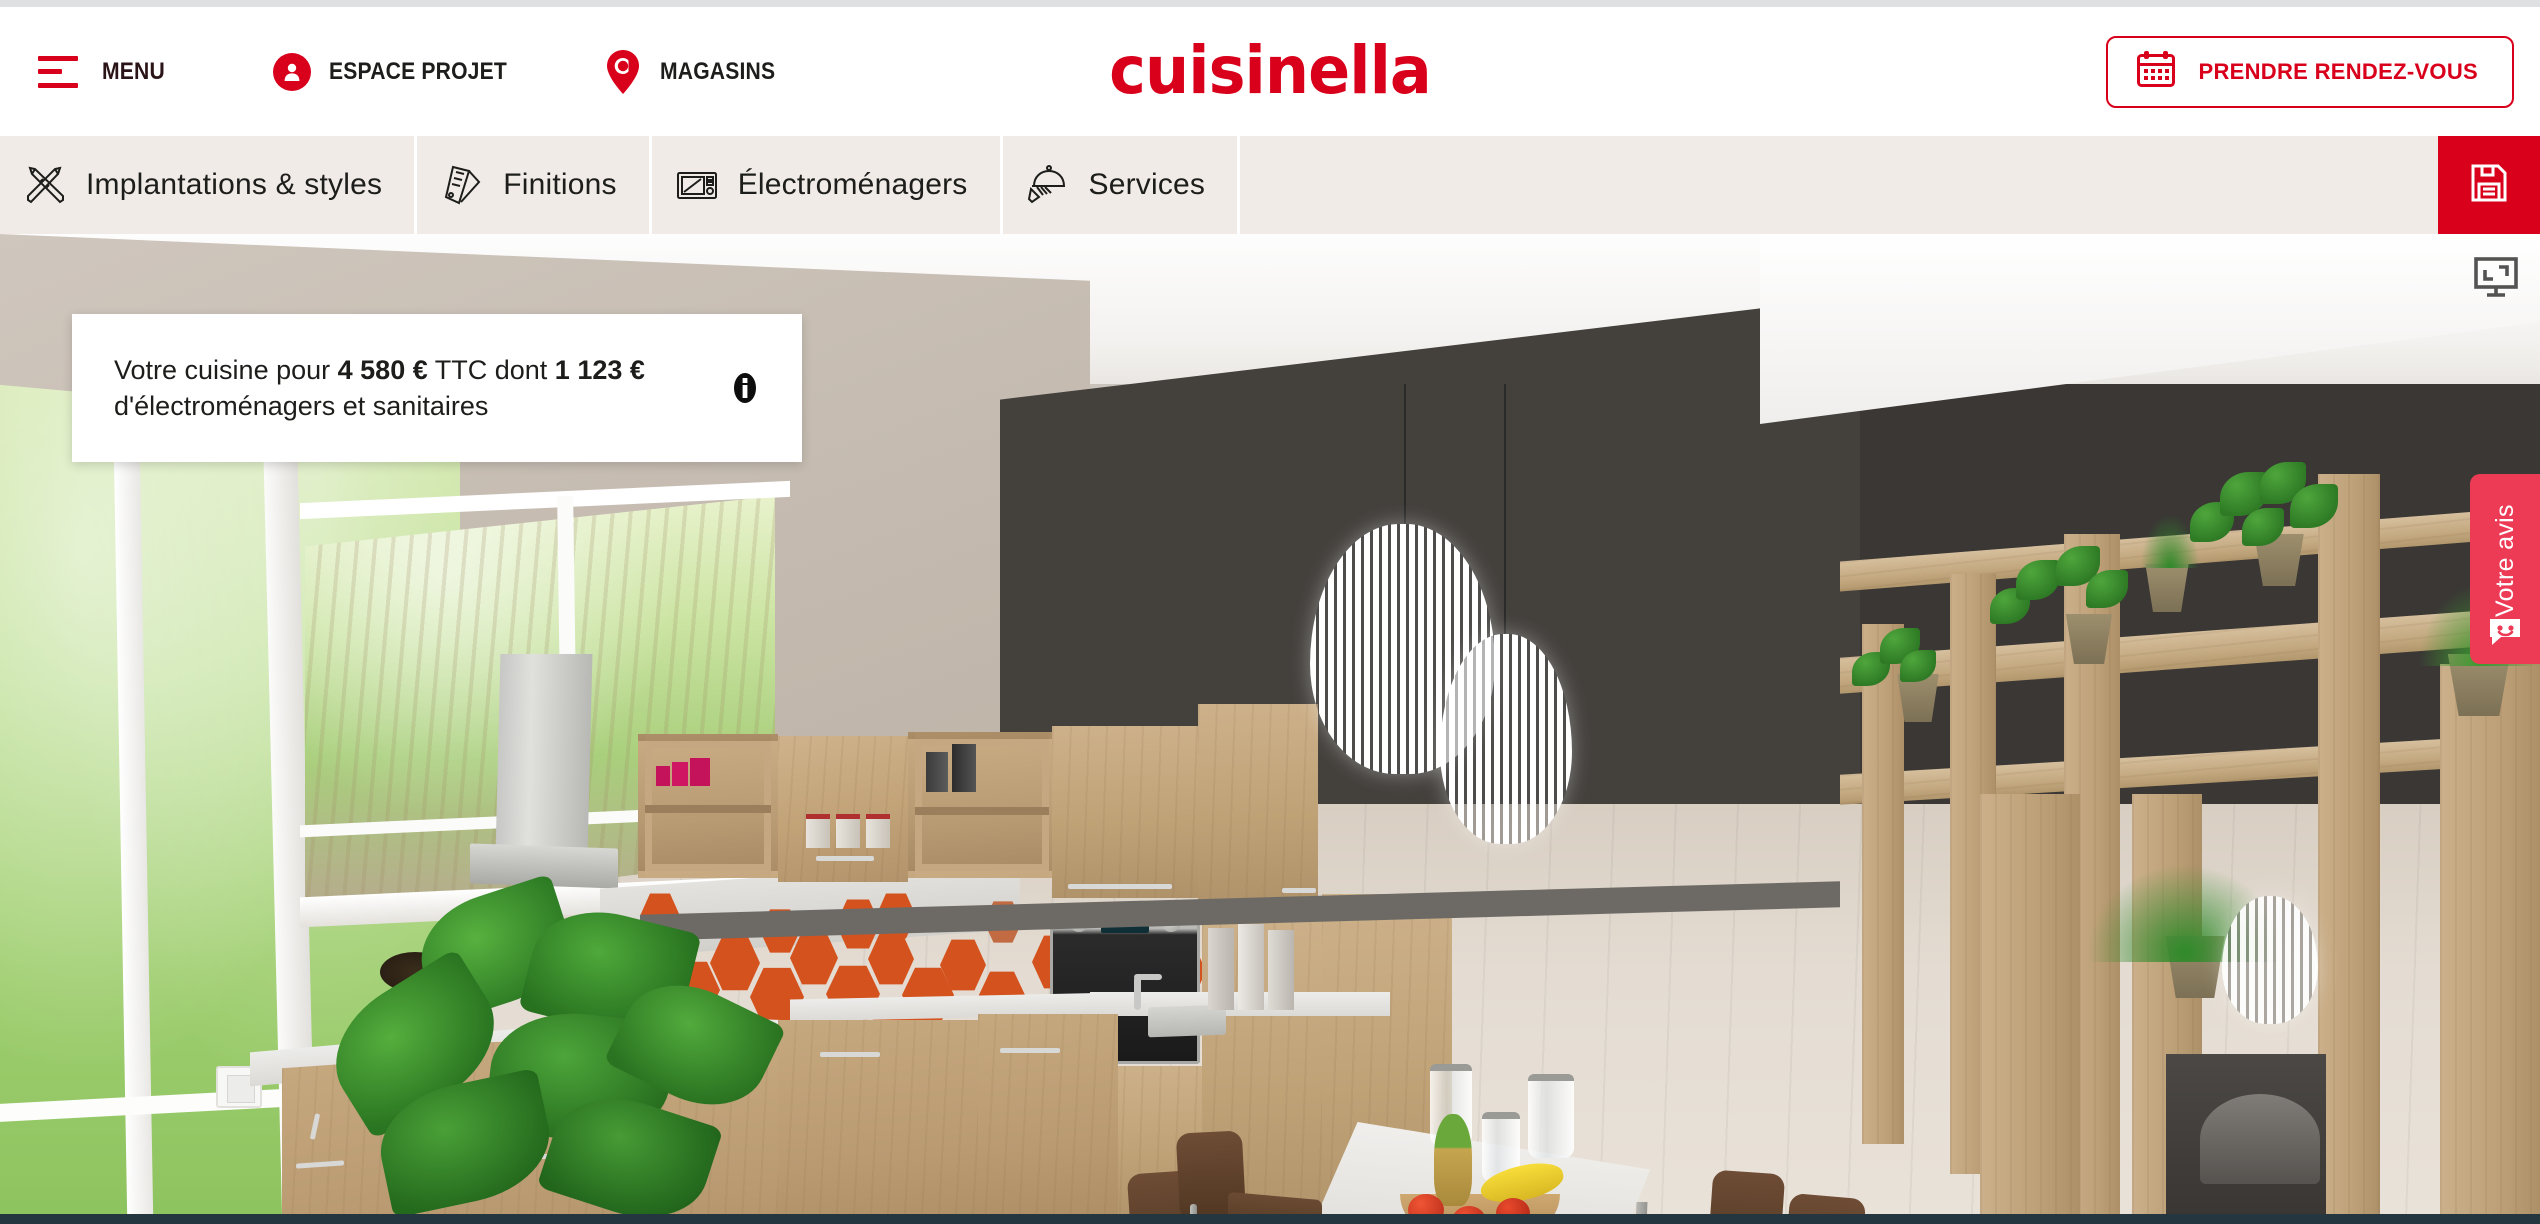  I want to click on price-info-button, so click(745, 388).